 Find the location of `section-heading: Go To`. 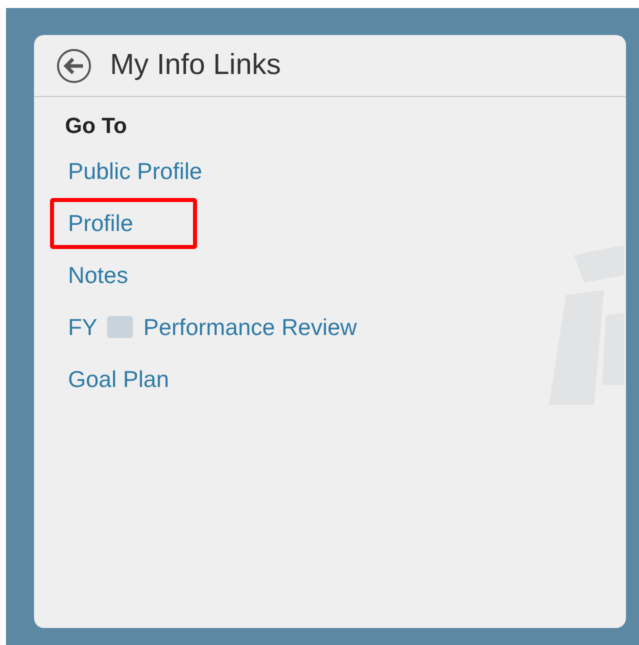

section-heading: Go To is located at coordinates (96, 126).